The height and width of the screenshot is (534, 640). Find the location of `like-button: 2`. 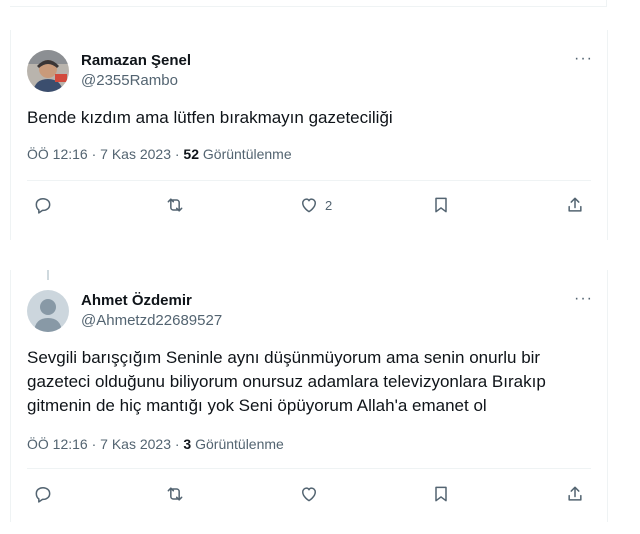

like-button: 2 is located at coordinates (315, 205).